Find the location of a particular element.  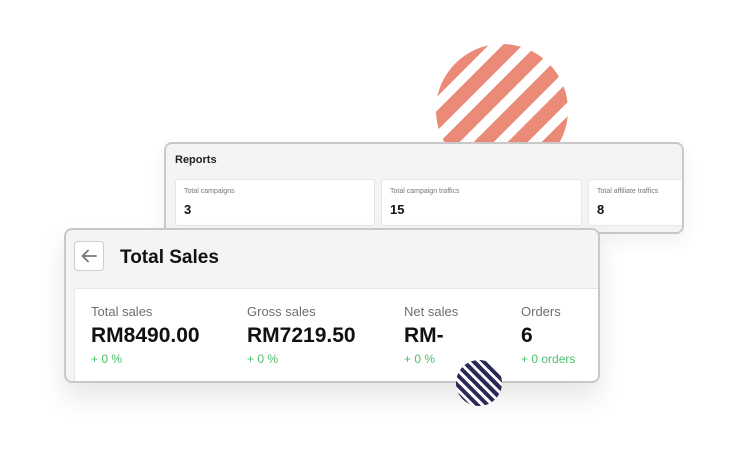

report-tile-value: 3 is located at coordinates (188, 209).